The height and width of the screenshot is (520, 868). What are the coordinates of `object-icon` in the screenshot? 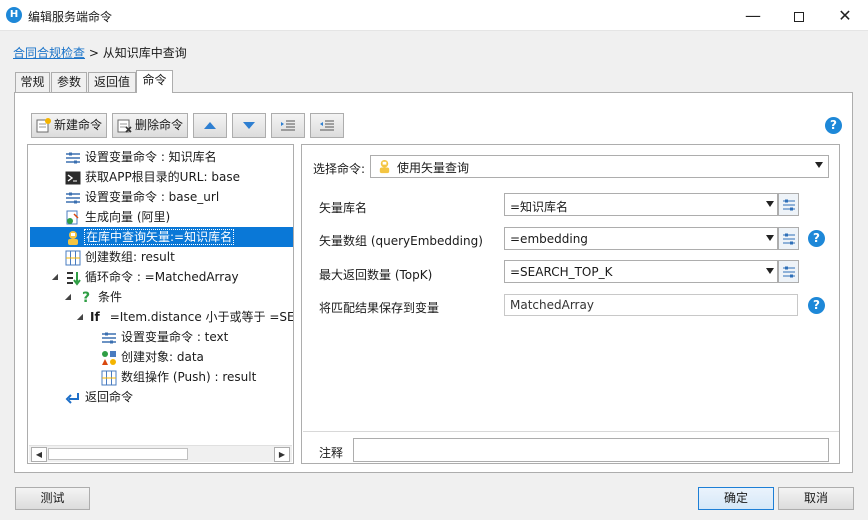 It's located at (109, 357).